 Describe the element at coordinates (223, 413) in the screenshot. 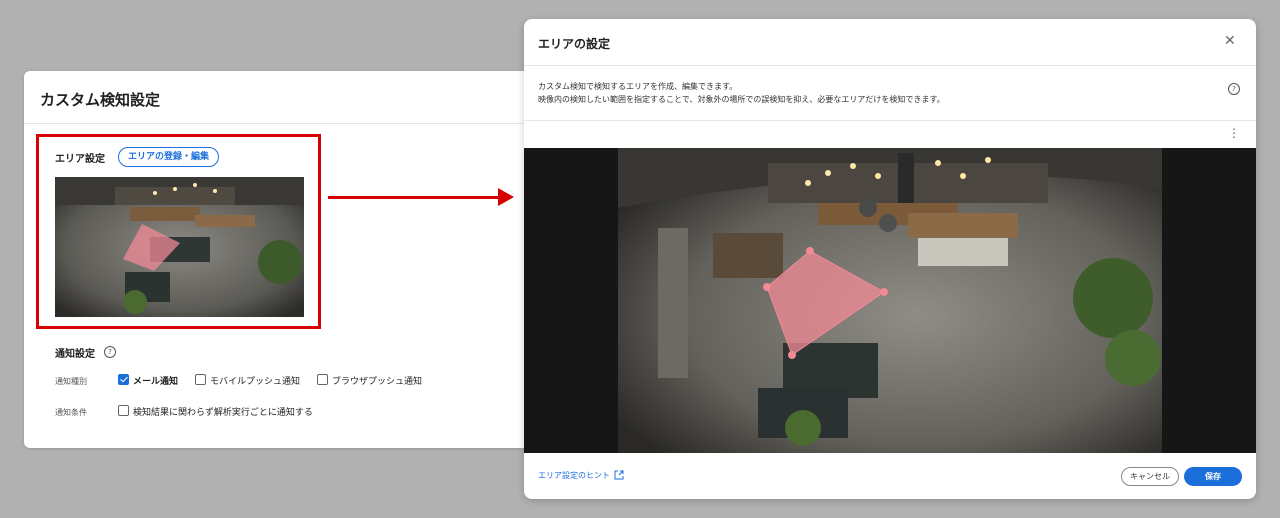

I see `notify-every-run-label: 検知結果に関わらず解析実行ごとに通知する` at that location.